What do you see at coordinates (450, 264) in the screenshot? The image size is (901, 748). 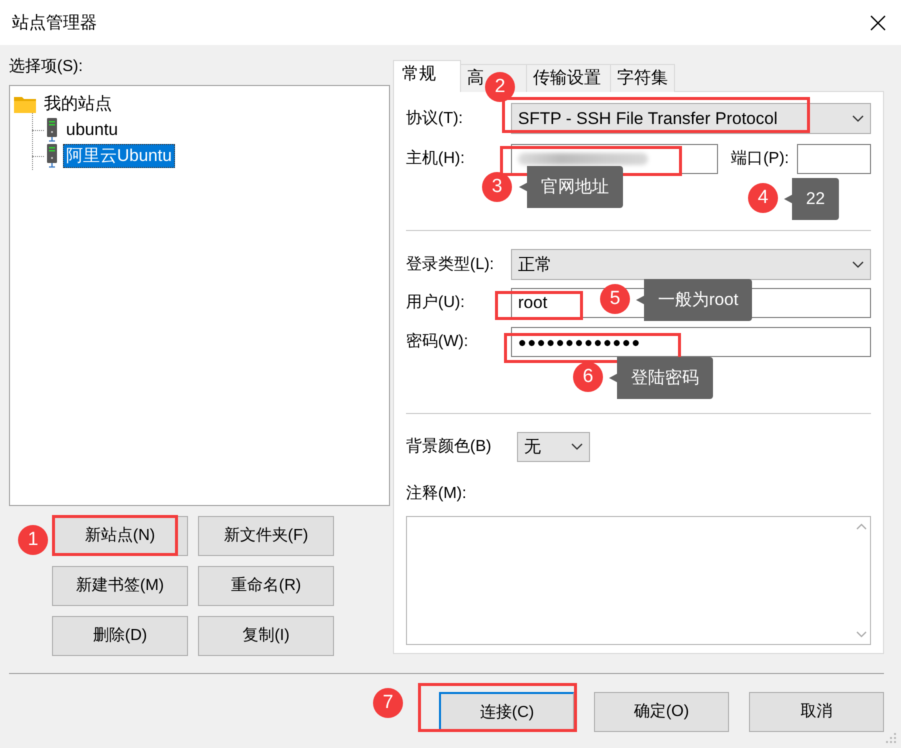 I see `field-label: 登录类型(L):` at bounding box center [450, 264].